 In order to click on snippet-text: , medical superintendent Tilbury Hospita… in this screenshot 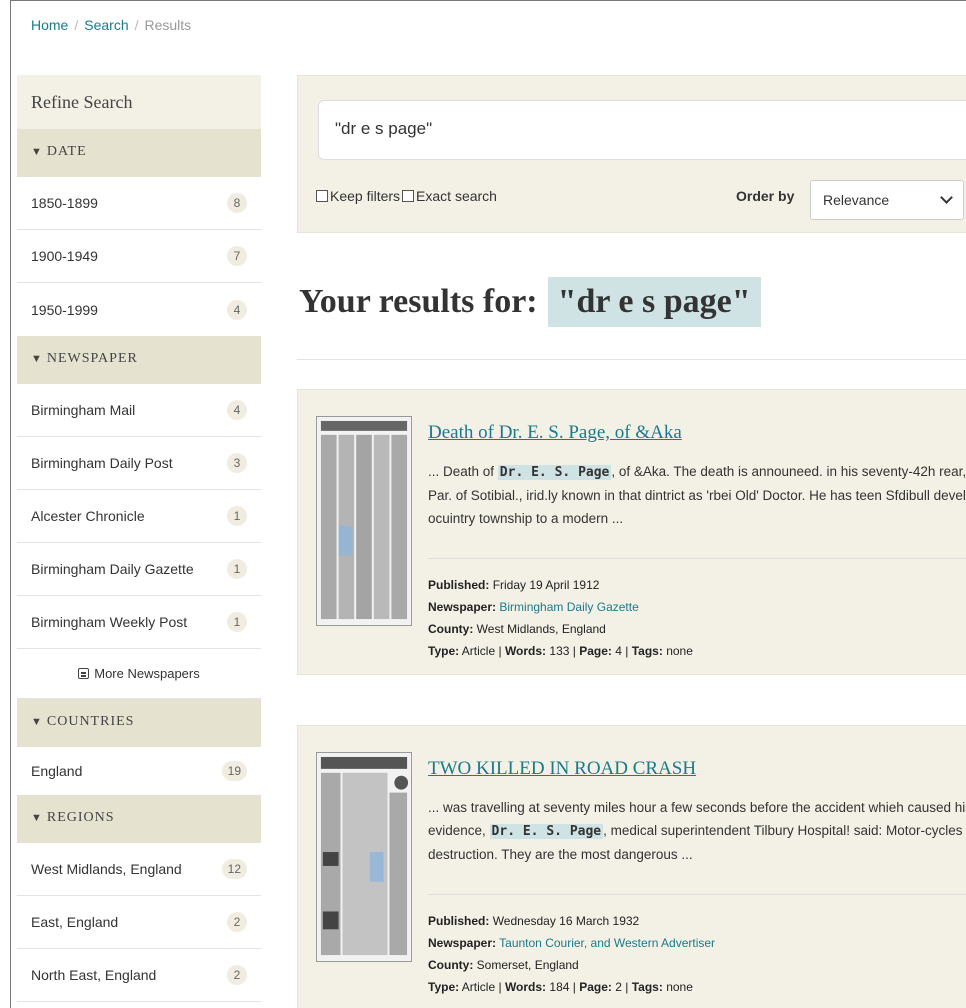, I will do `click(784, 830)`.